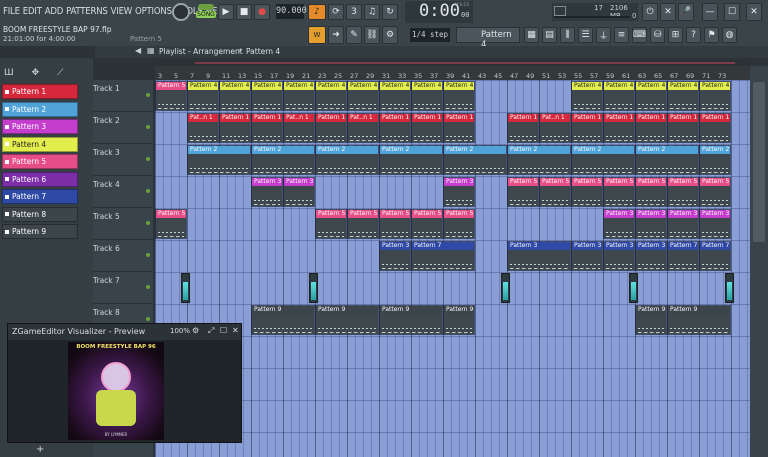  I want to click on browser-button: ☰, so click(585, 35).